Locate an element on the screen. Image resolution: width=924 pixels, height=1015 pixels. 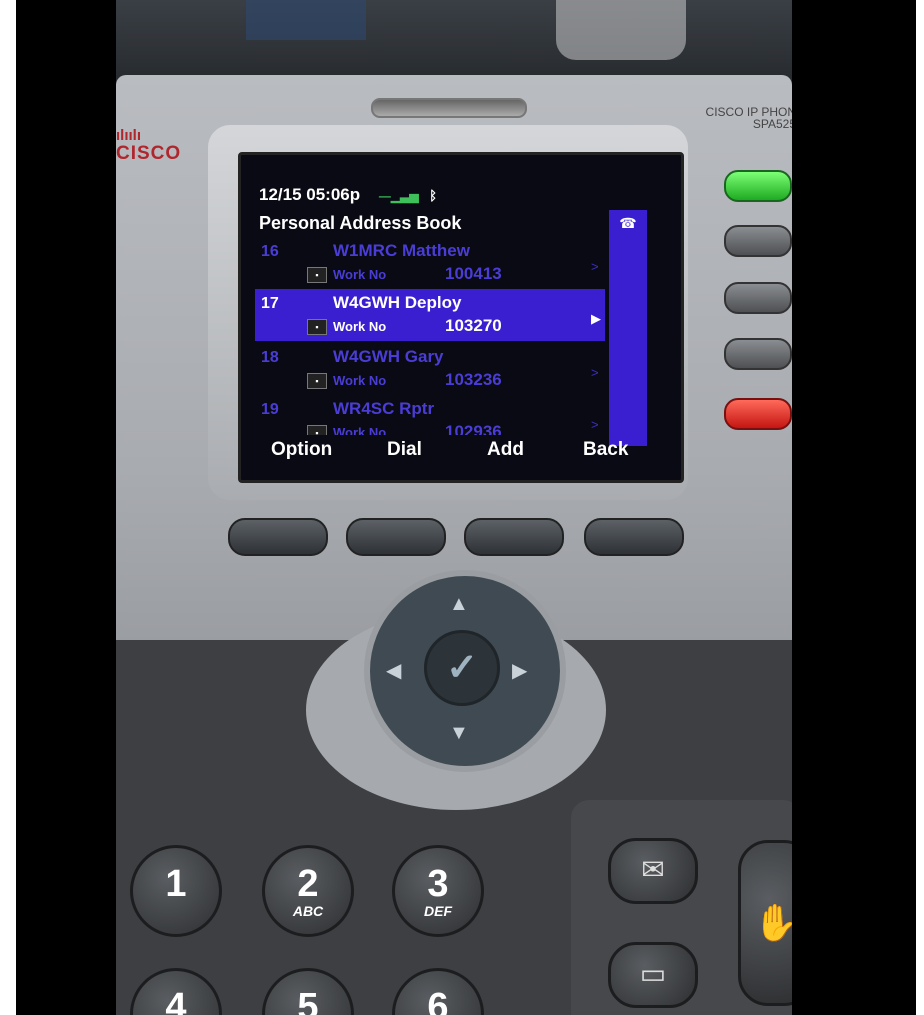
entry-number: 103270 is located at coordinates (473, 325).